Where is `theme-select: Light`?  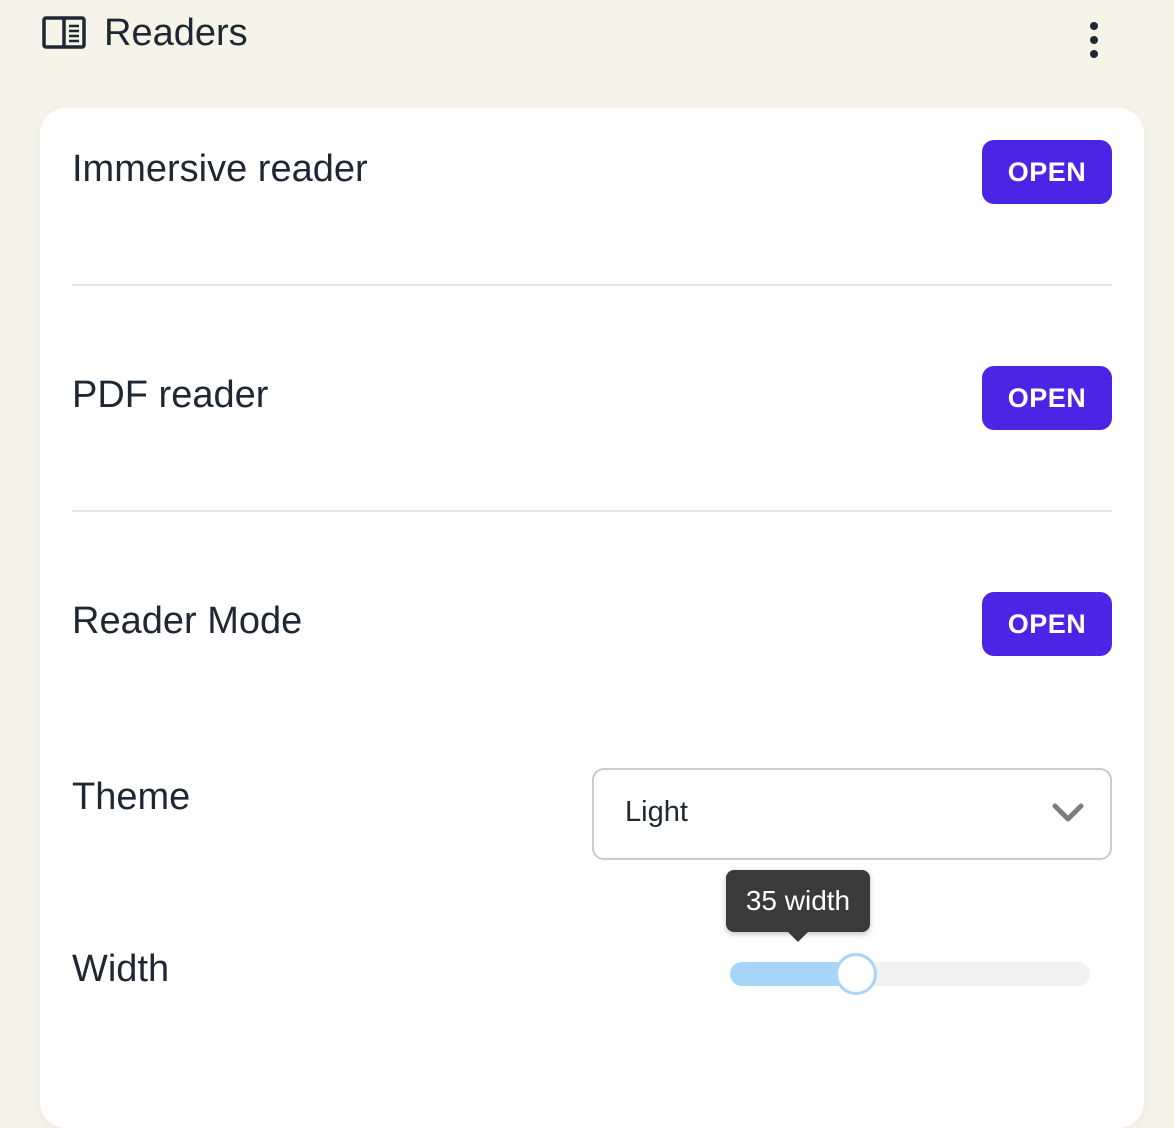
theme-select: Light is located at coordinates (852, 814).